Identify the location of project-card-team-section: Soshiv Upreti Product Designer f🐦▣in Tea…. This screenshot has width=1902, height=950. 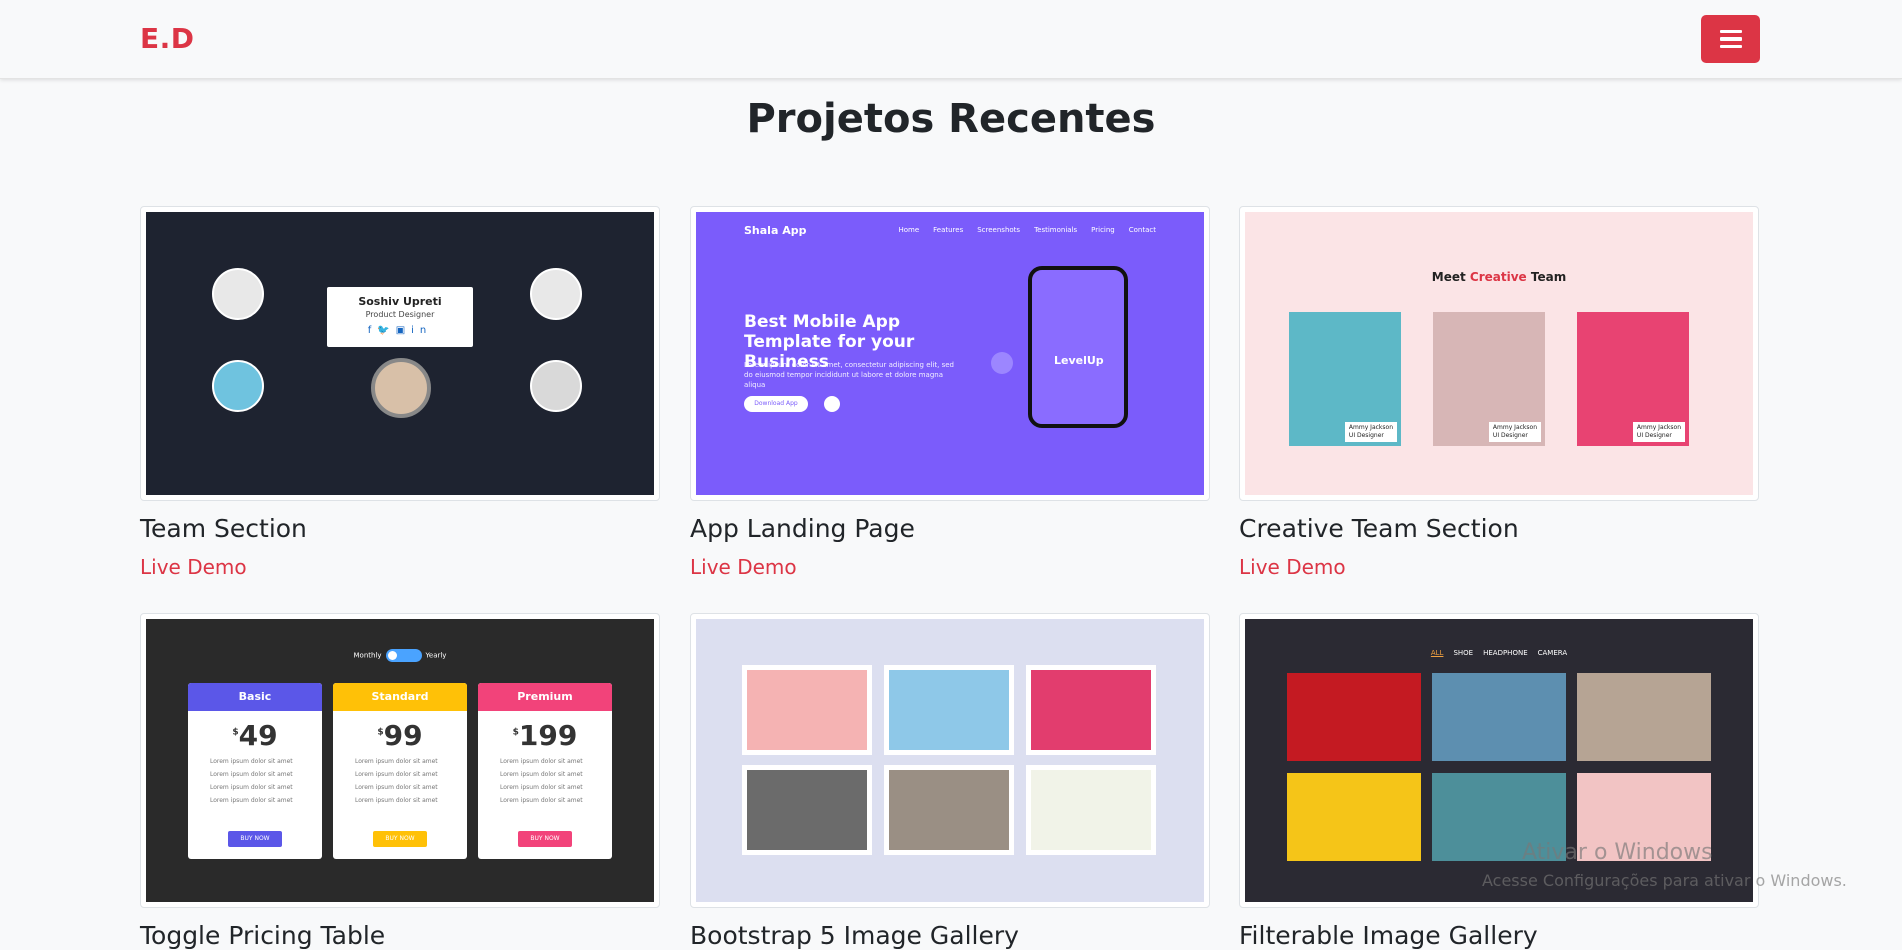
(400, 392).